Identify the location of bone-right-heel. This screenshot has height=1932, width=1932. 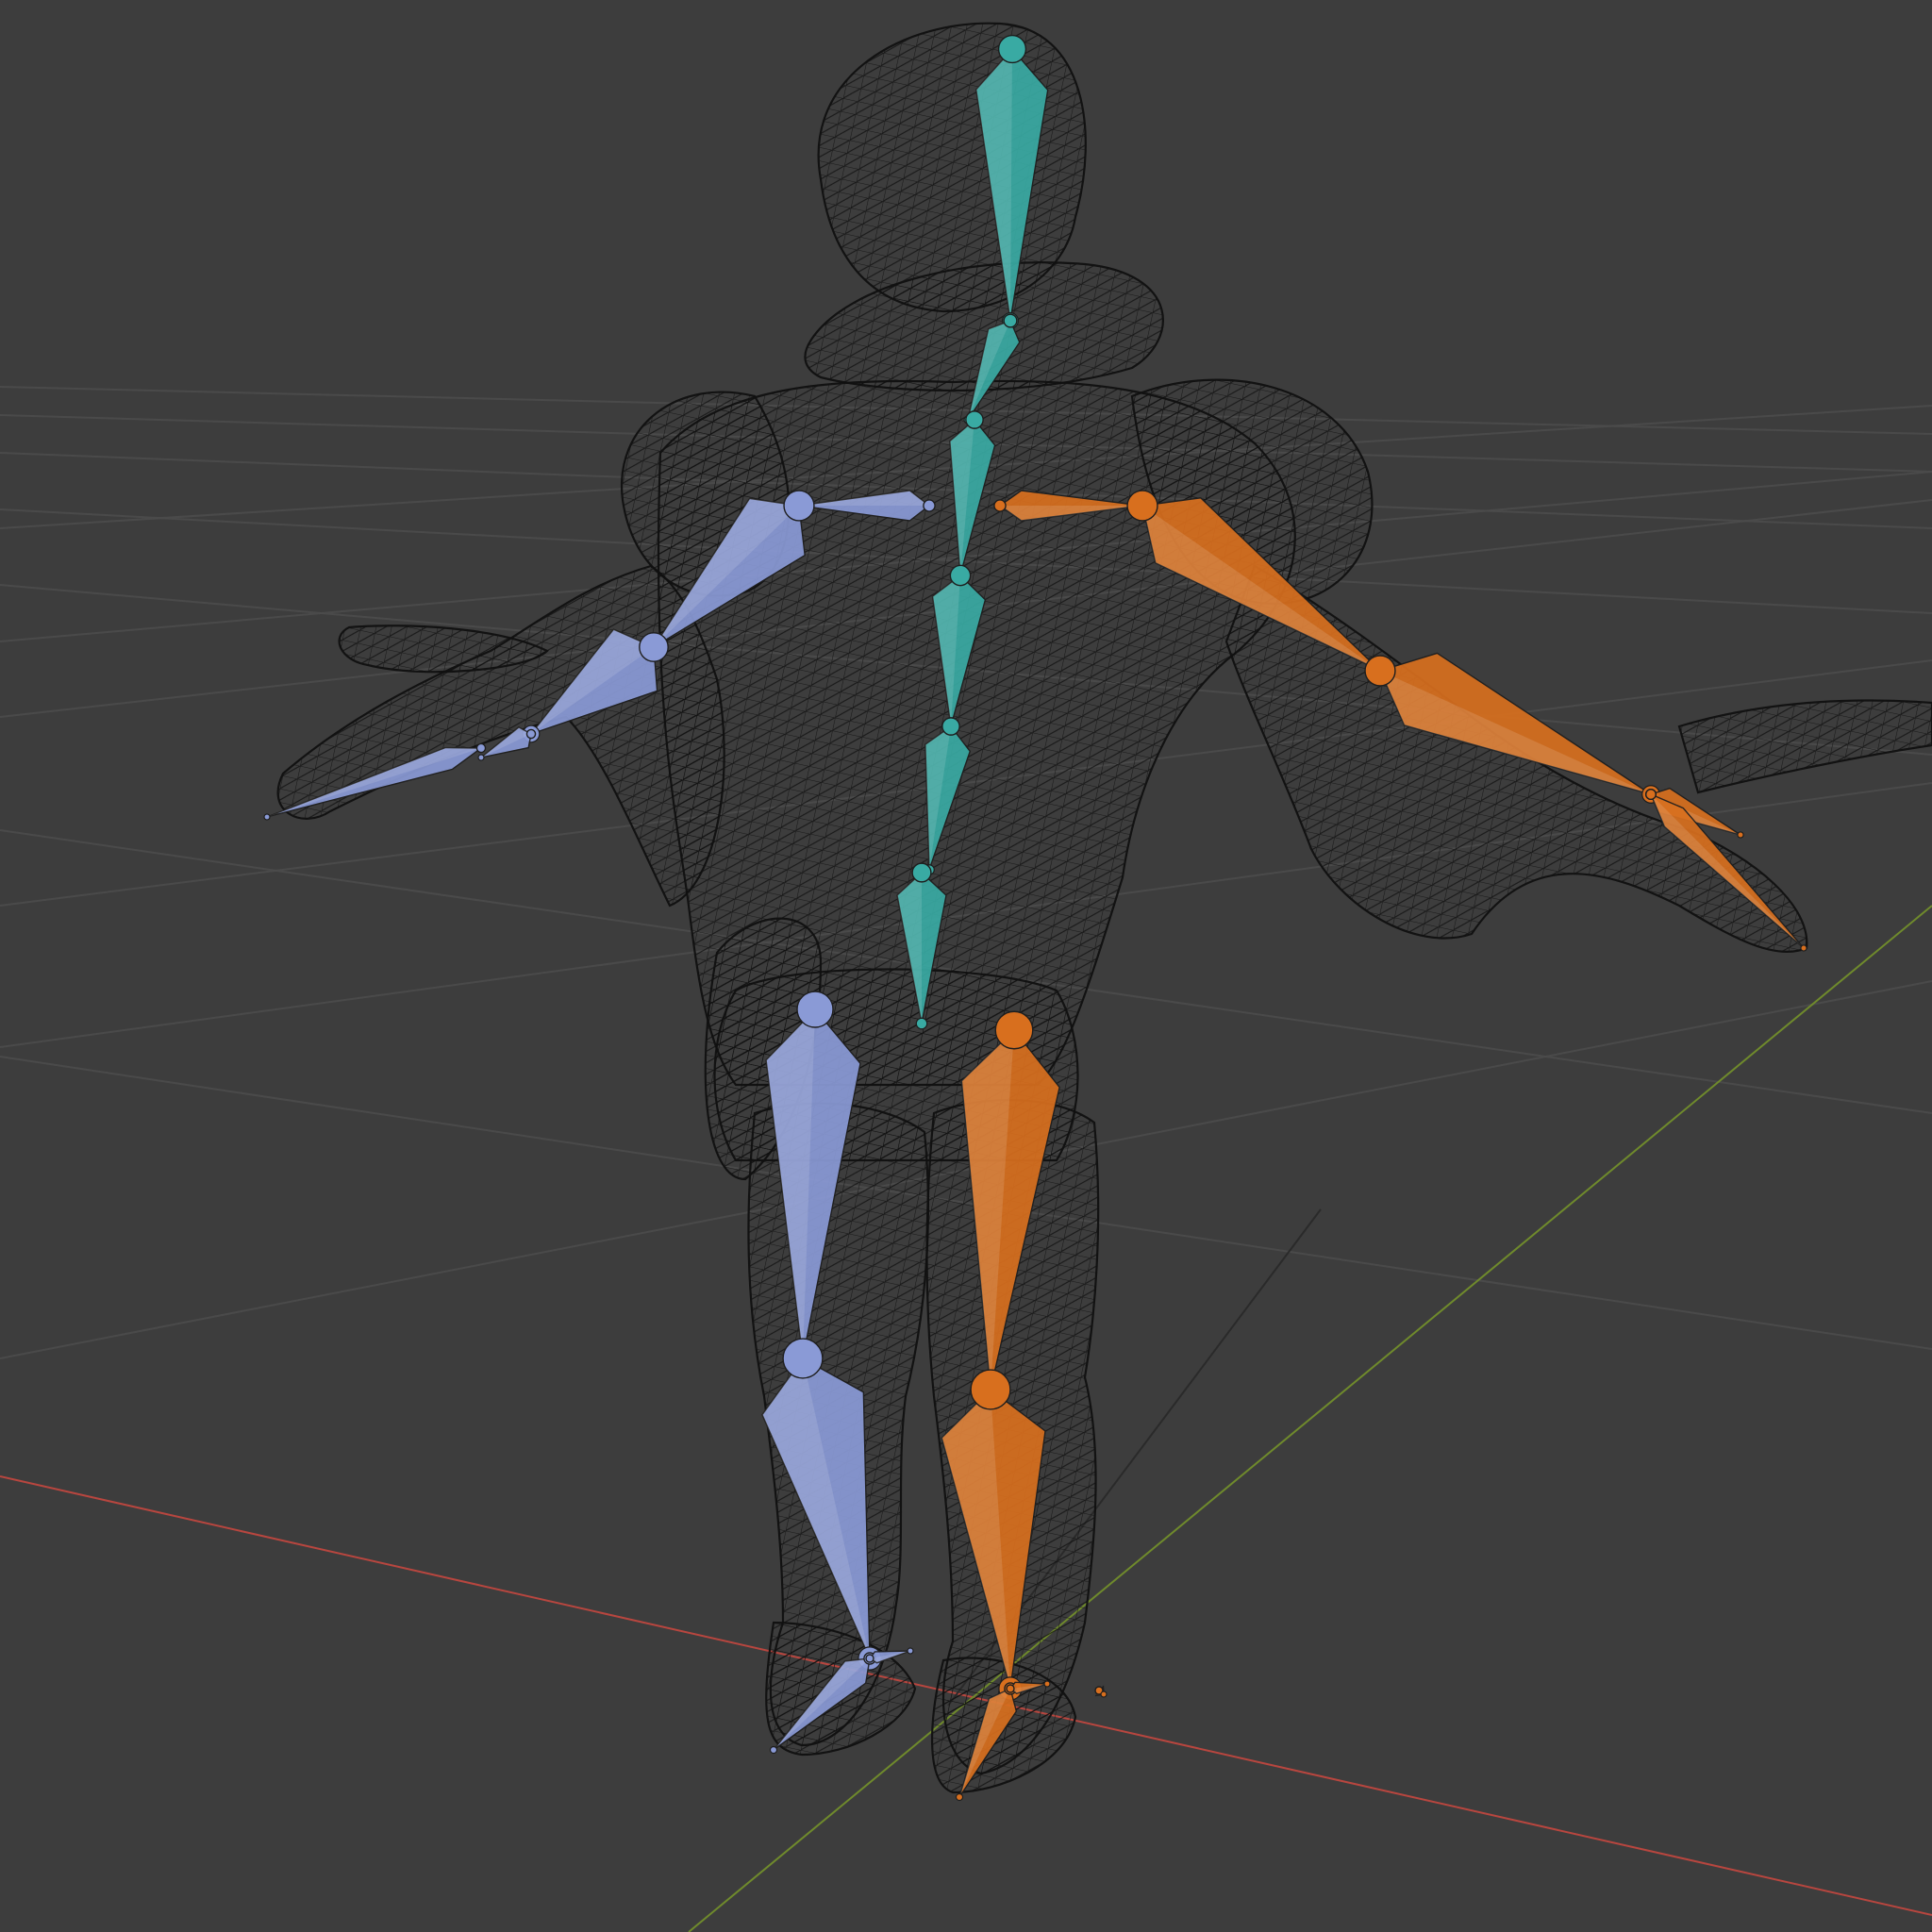
(1101, 1692).